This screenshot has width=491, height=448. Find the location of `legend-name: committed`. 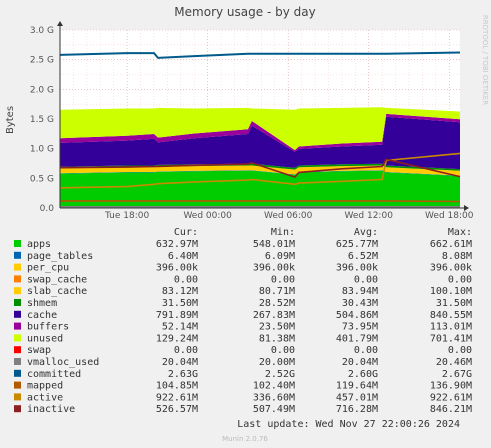

legend-name: committed is located at coordinates (54, 374).